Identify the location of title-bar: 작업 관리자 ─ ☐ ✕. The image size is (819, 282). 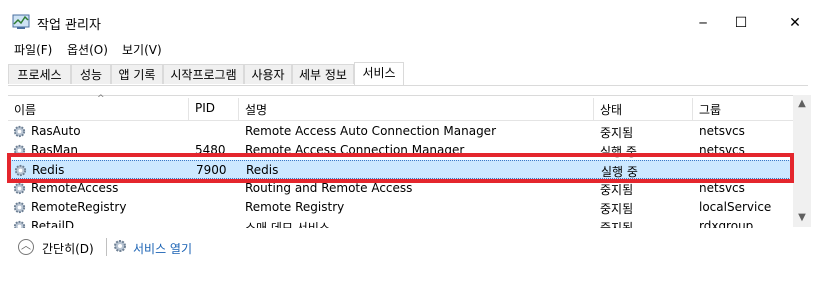
(409, 21).